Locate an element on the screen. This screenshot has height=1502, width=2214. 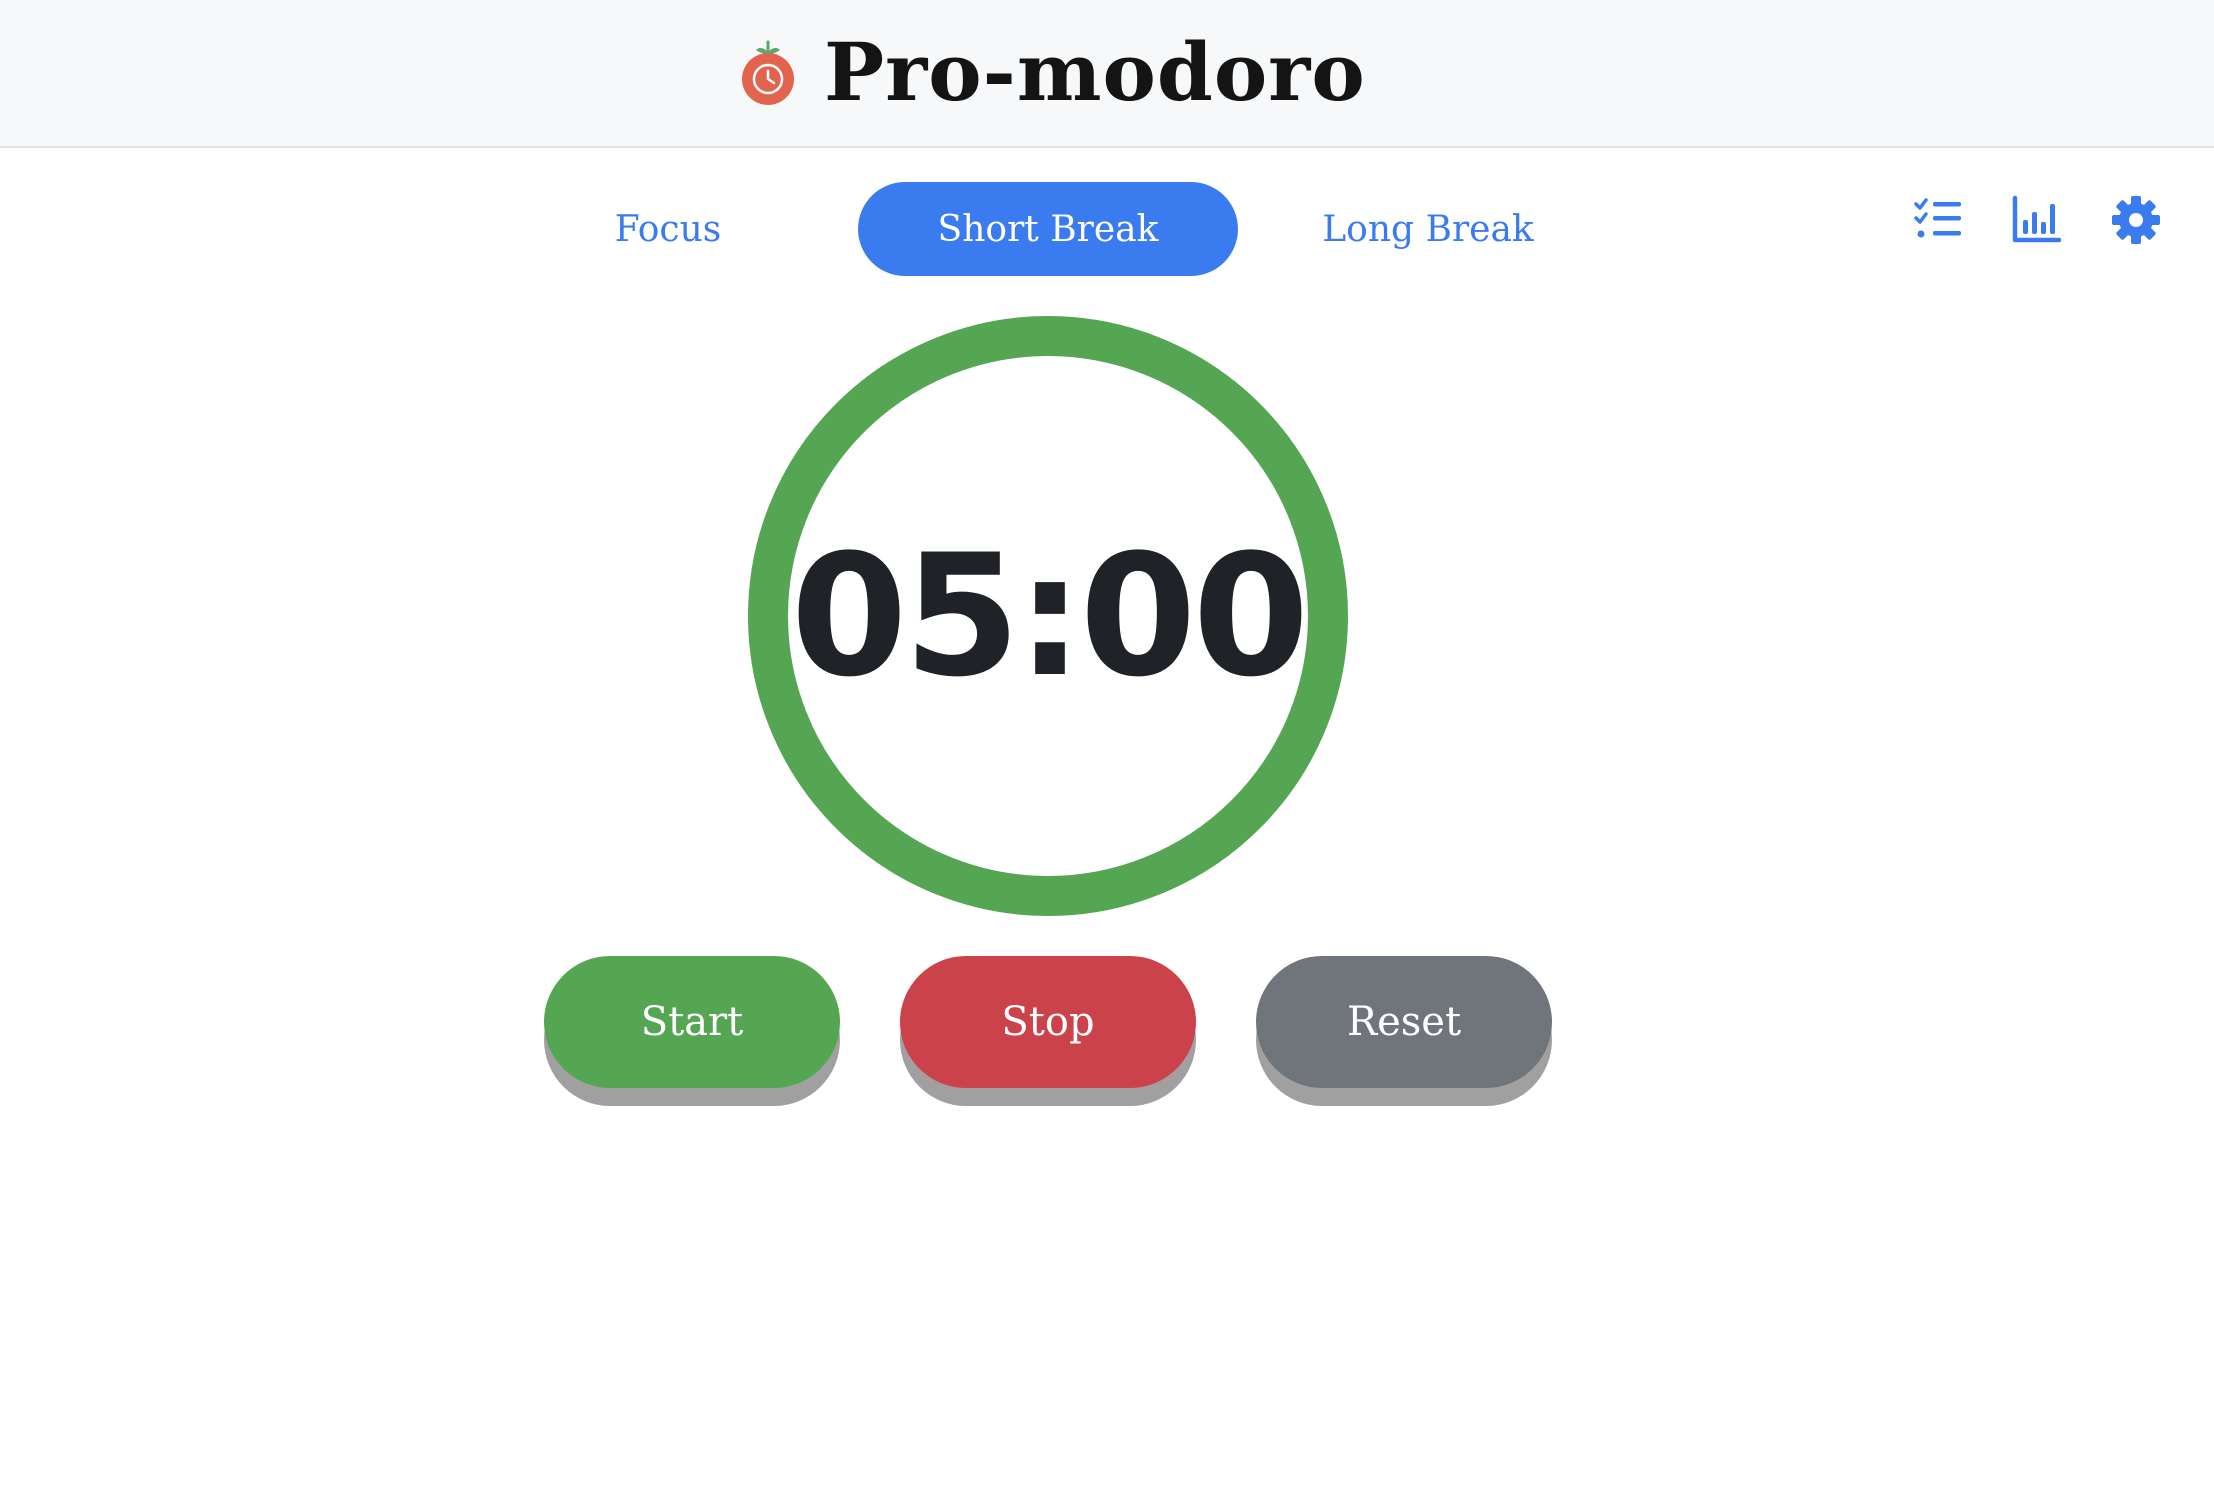
stats-chart-icon is located at coordinates (2037, 220).